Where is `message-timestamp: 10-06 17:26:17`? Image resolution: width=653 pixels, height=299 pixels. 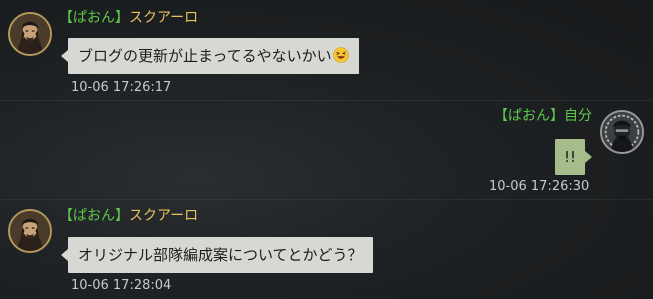
message-timestamp: 10-06 17:26:17 is located at coordinates (121, 87).